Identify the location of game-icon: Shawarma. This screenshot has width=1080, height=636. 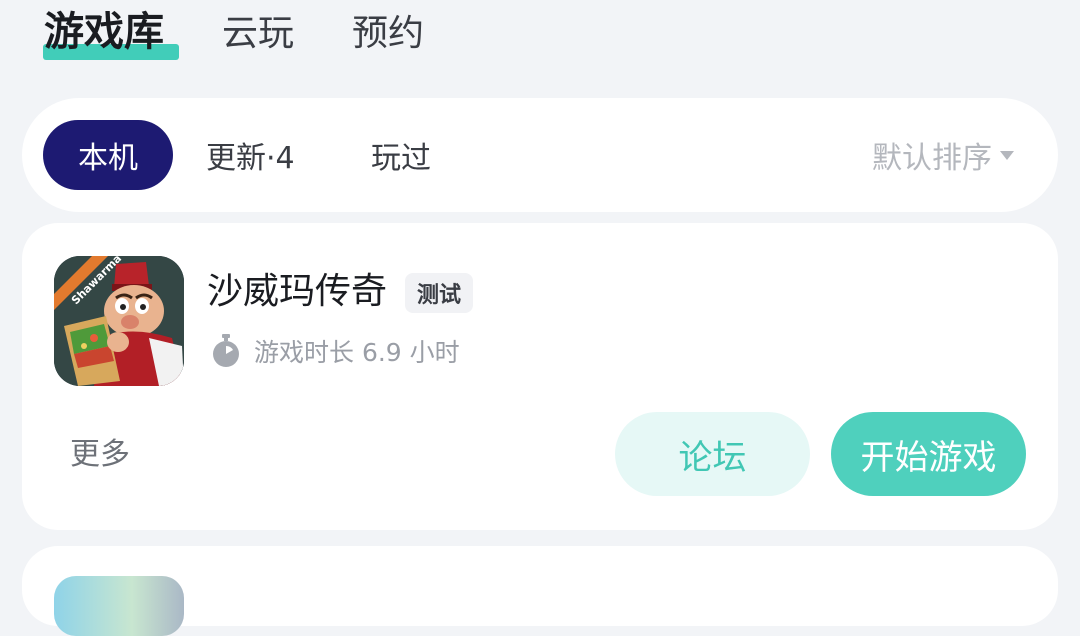
(119, 321).